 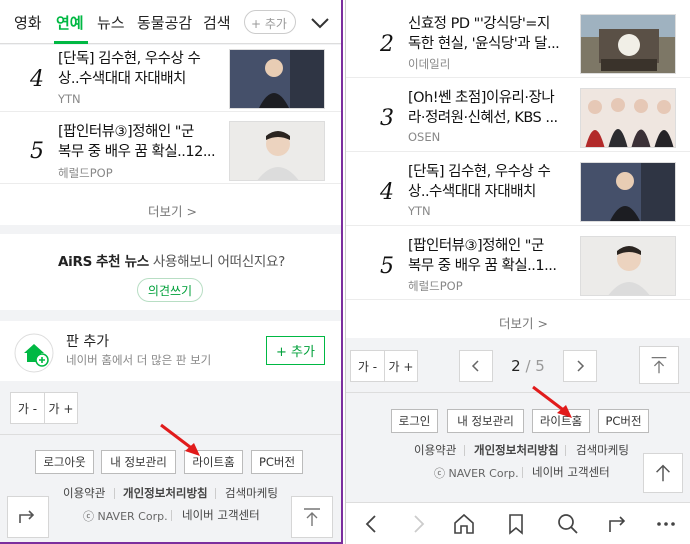 What do you see at coordinates (295, 350) in the screenshot?
I see `add-pan-button: + 추가` at bounding box center [295, 350].